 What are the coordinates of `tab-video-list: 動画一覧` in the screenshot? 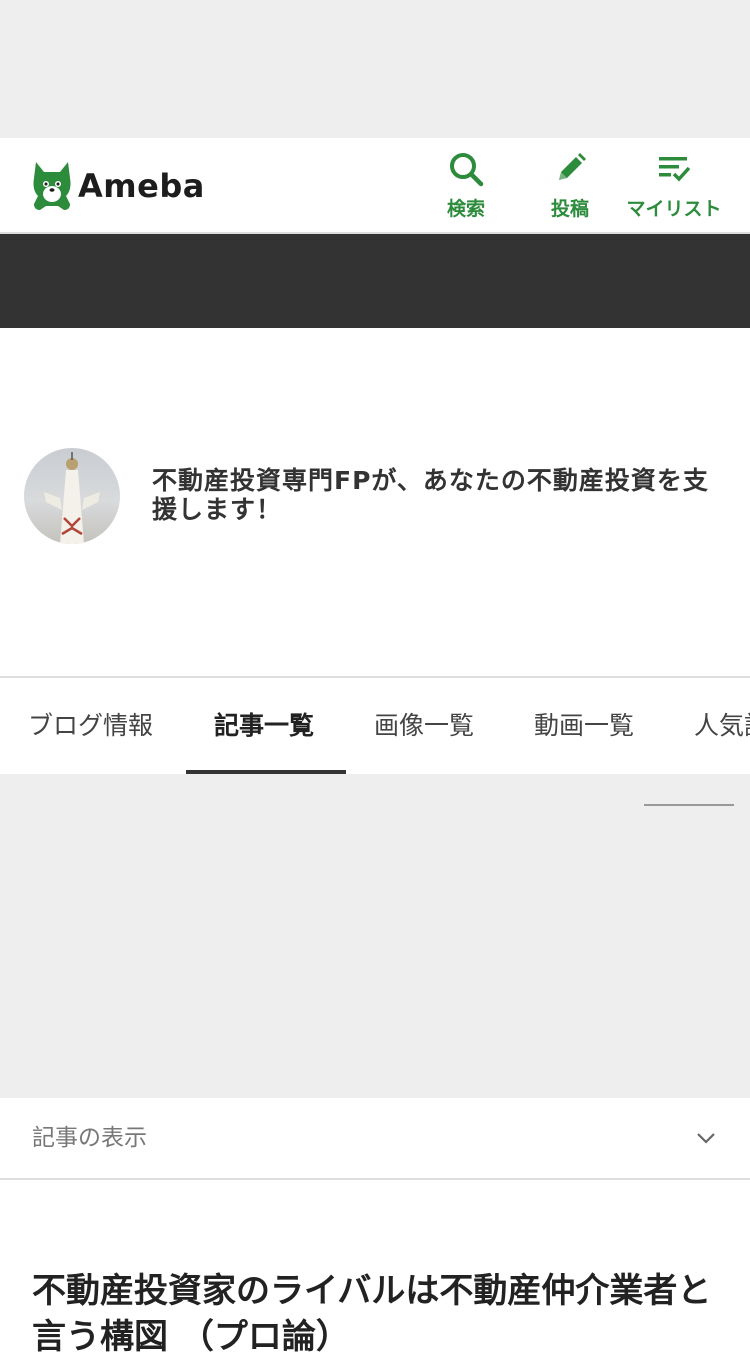 It's located at (584, 726).